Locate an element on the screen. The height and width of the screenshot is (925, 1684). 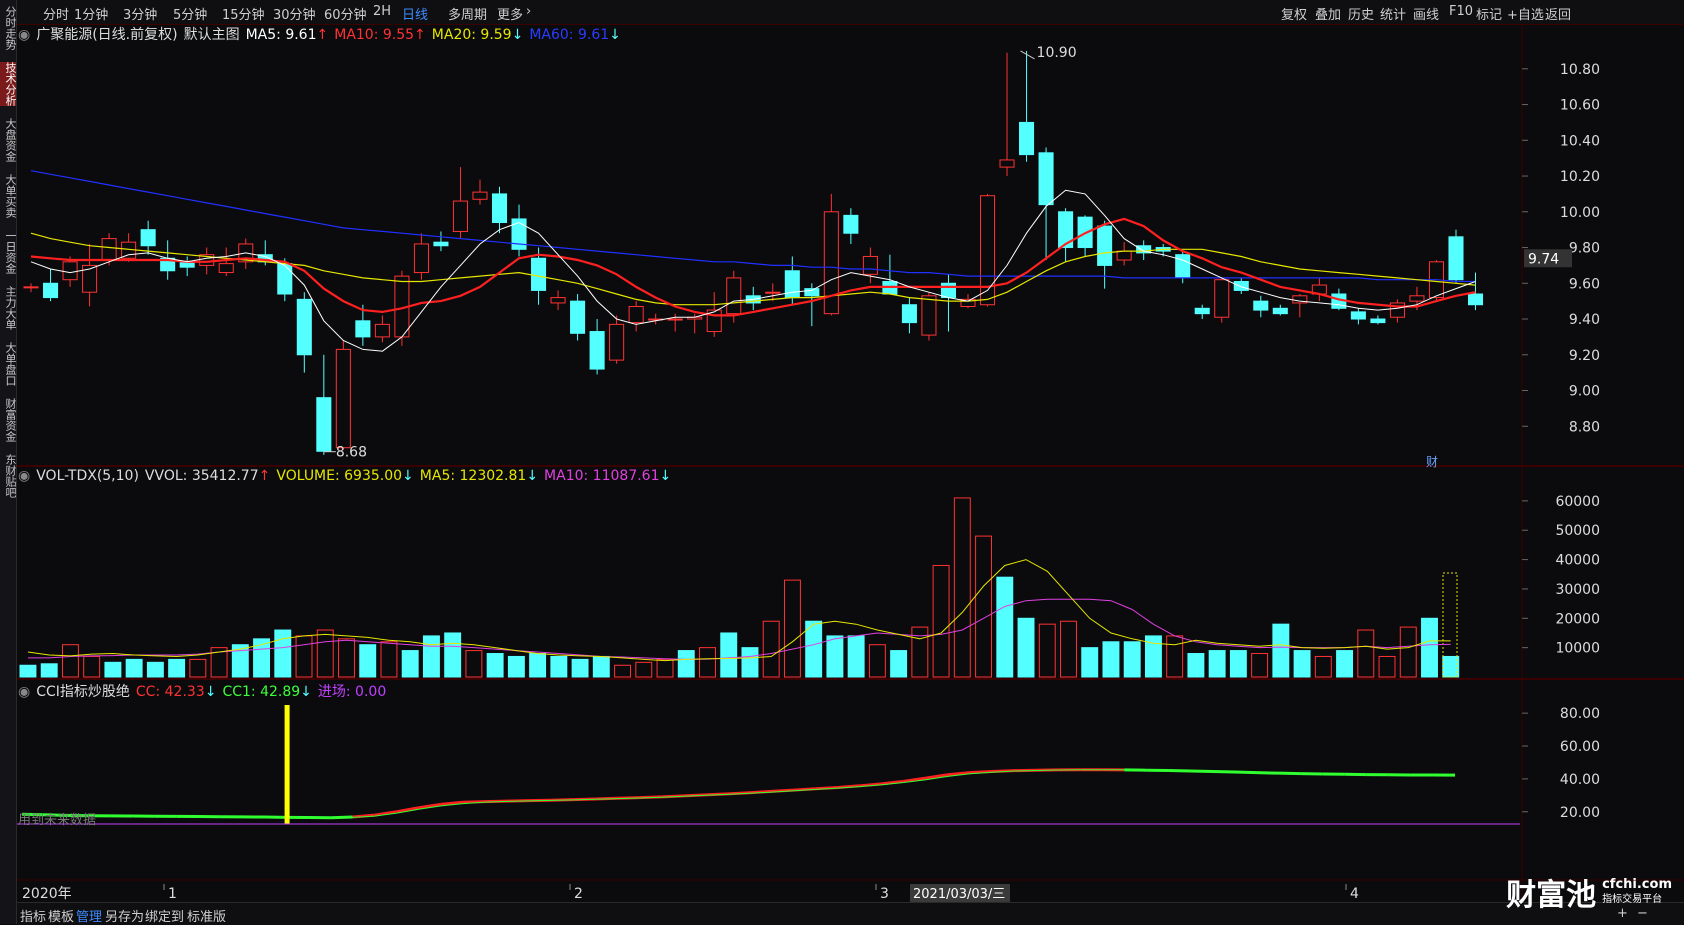
price-tick-label: 9.00 is located at coordinates (1584, 392).